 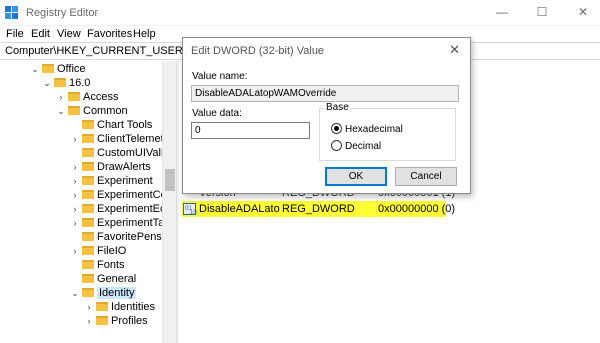 I want to click on hexadecimal-radio: Hexadecimal, so click(x=367, y=129).